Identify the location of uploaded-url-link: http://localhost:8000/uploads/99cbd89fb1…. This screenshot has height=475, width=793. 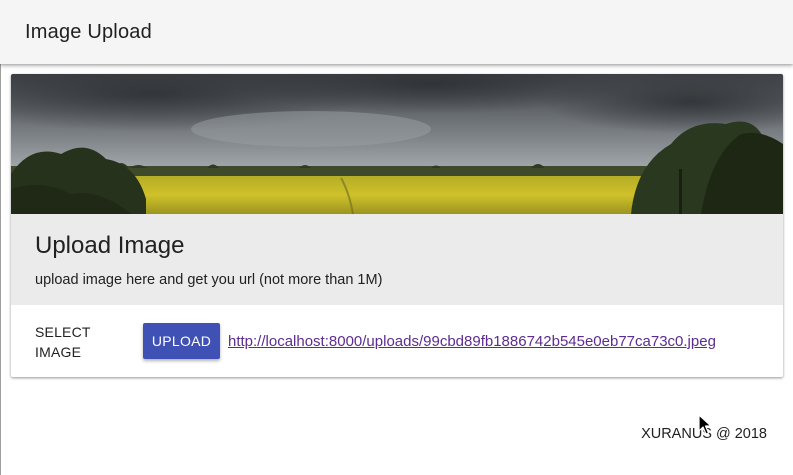
(472, 342).